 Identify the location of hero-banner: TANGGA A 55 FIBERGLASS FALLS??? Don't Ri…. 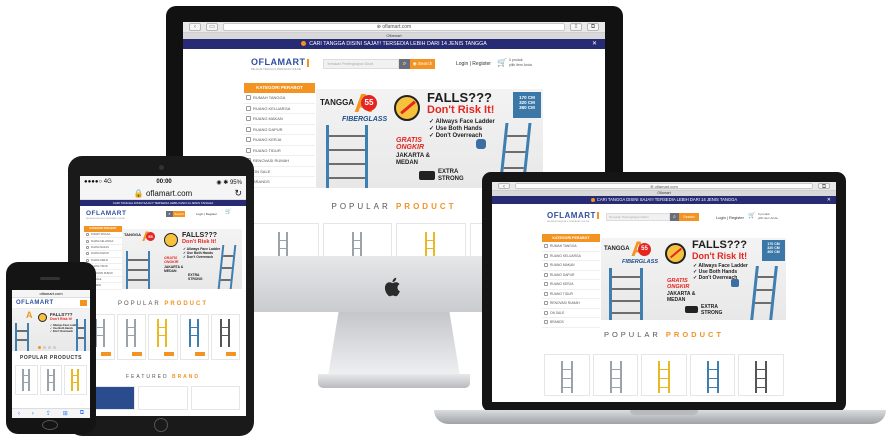
(693, 279).